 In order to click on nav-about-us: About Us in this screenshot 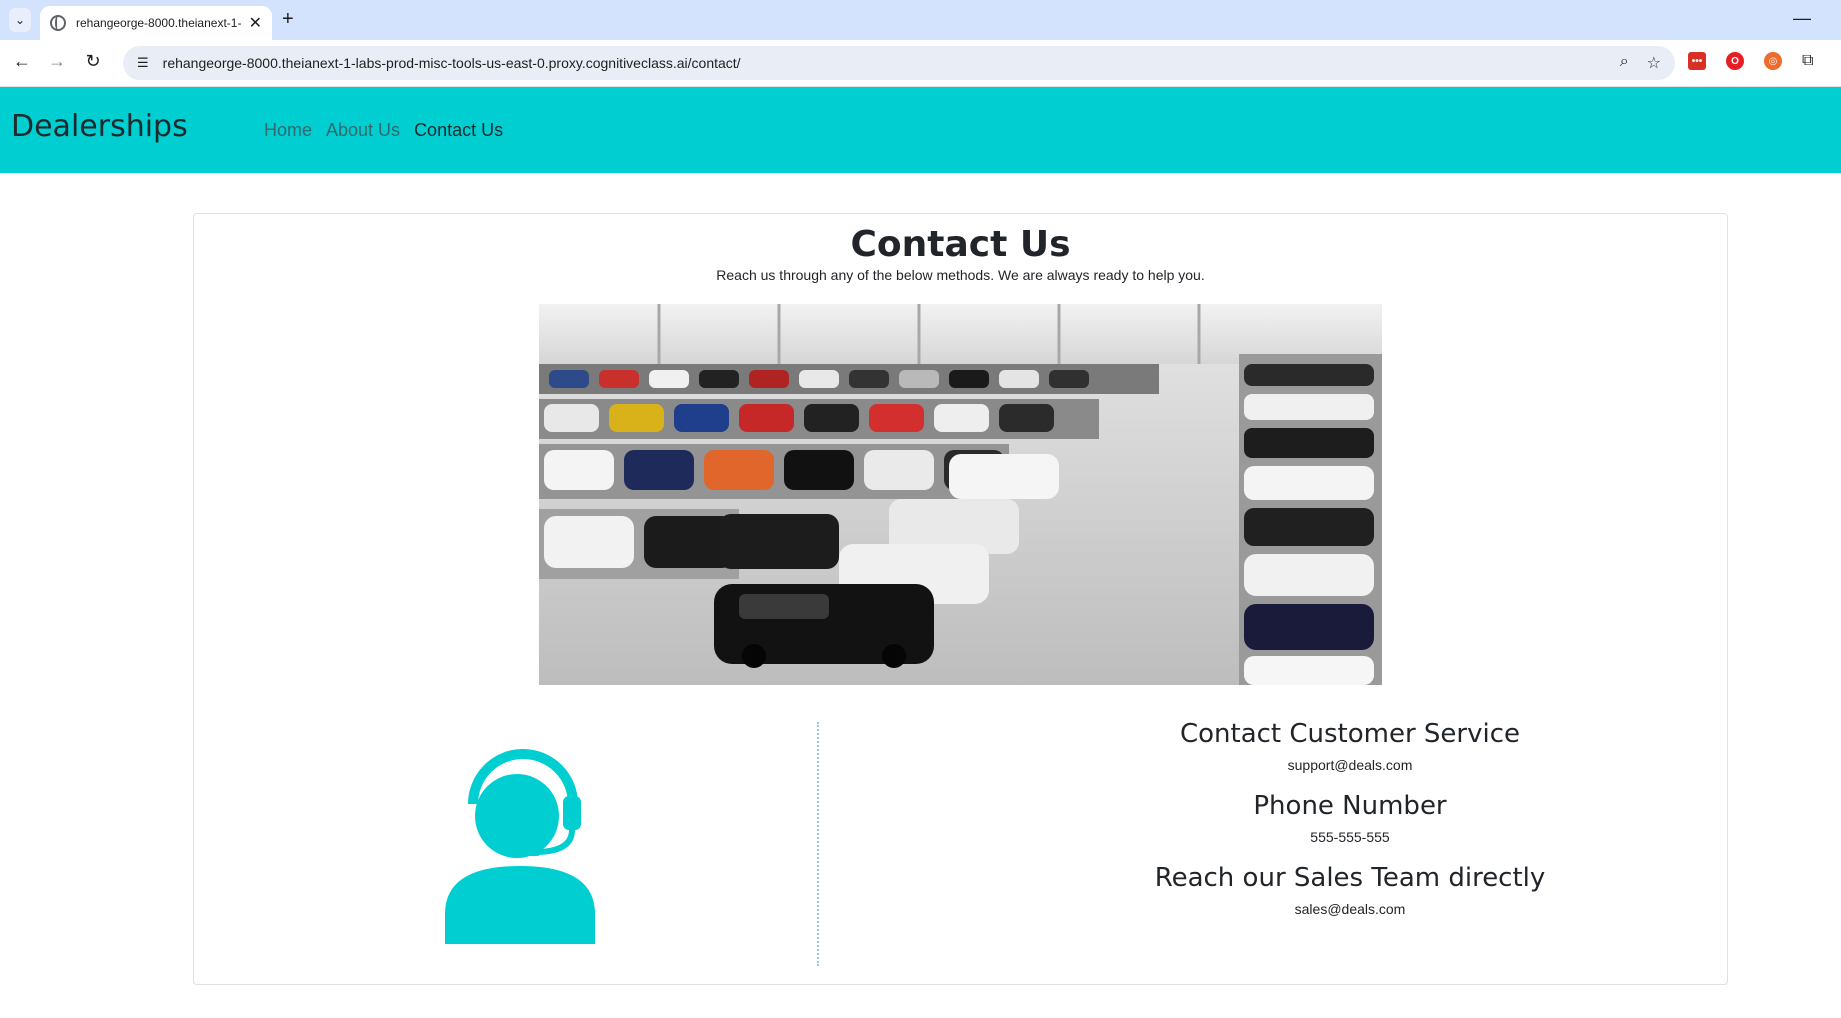, I will do `click(363, 130)`.